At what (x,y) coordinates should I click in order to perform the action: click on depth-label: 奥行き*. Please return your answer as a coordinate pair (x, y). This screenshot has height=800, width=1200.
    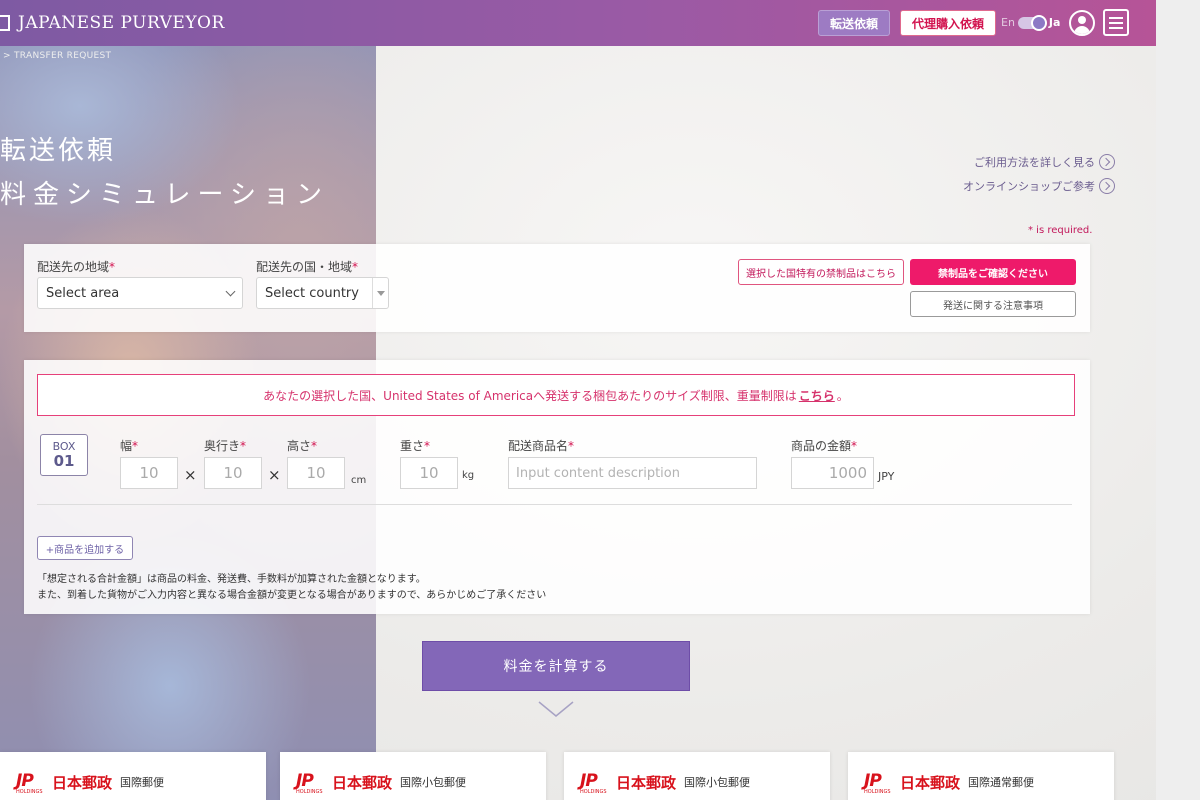
    Looking at the image, I should click on (225, 446).